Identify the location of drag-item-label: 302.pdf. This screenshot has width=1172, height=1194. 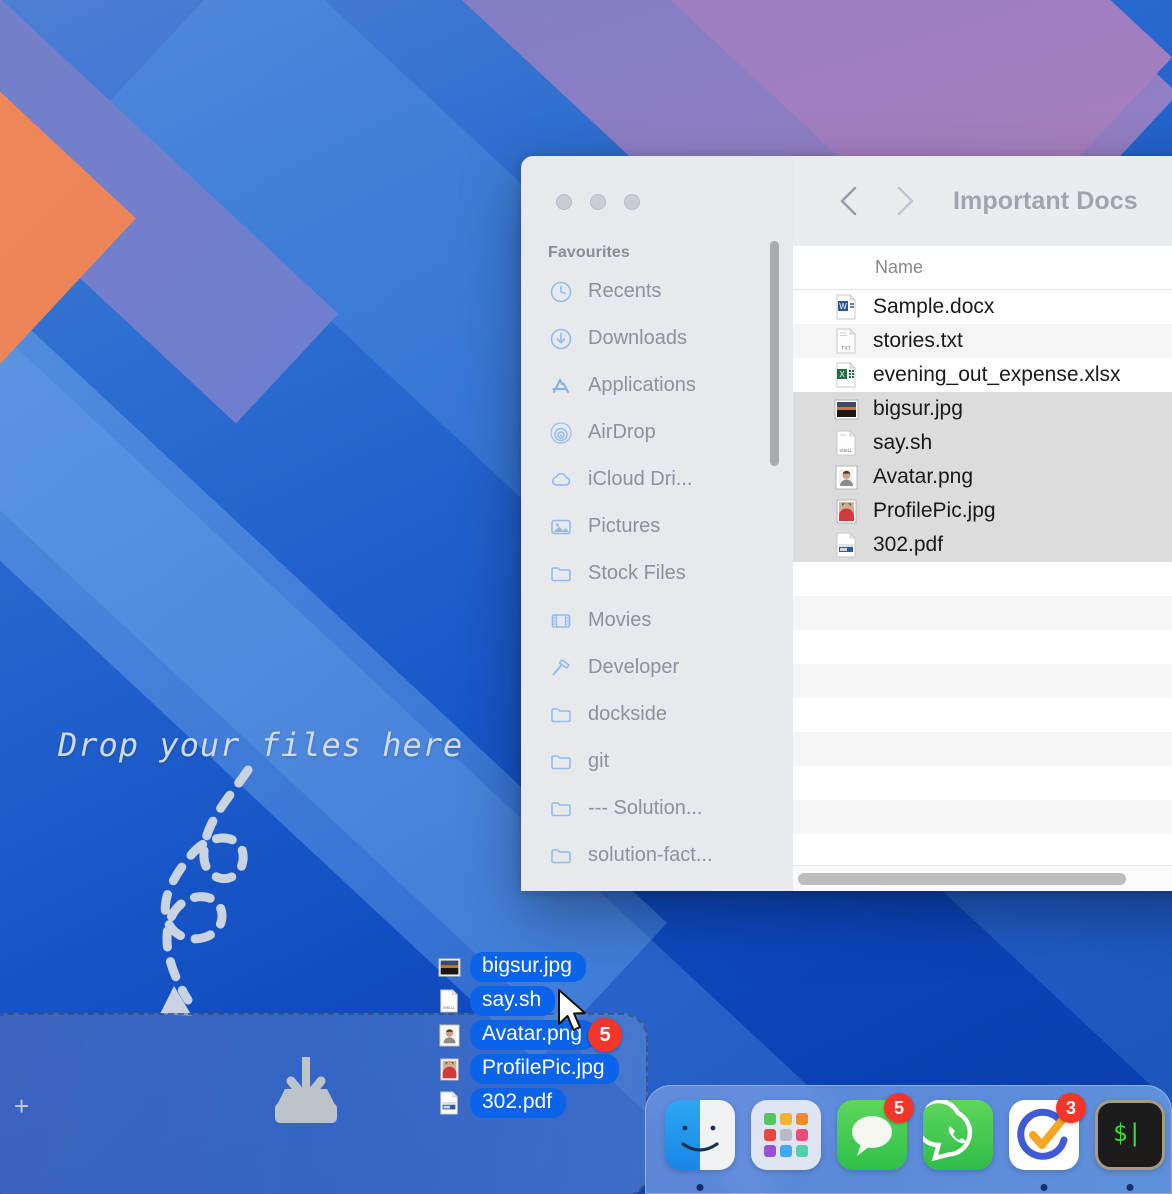
(518, 1103).